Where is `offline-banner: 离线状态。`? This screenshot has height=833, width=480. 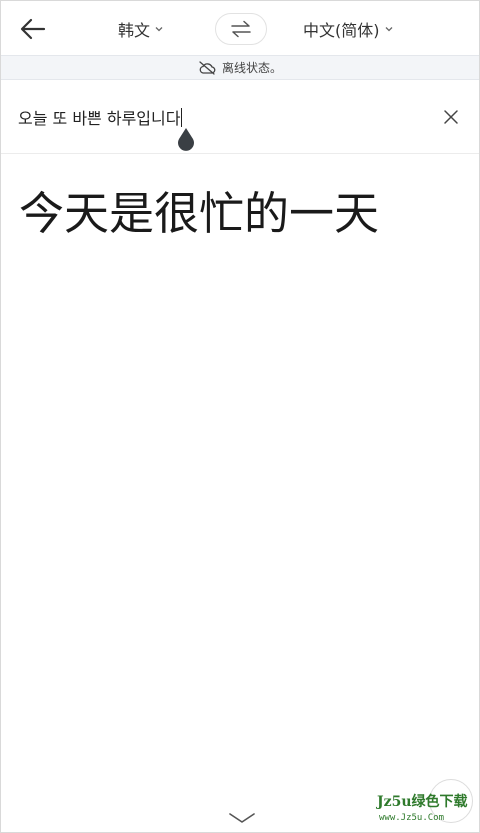 offline-banner: 离线状态。 is located at coordinates (240, 67).